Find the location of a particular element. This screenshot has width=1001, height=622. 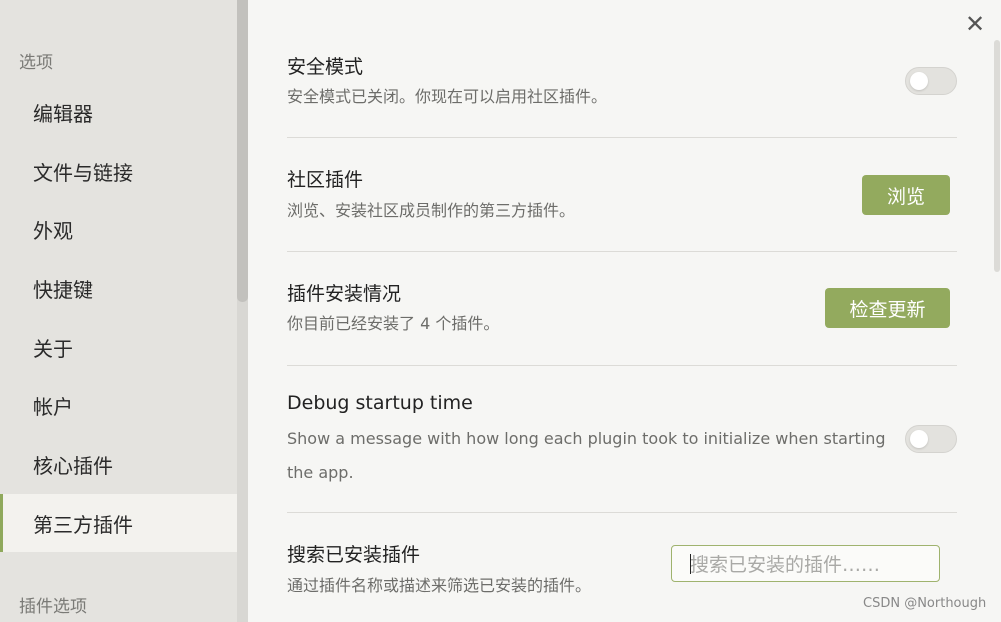

safe-mode-toggle is located at coordinates (931, 81).